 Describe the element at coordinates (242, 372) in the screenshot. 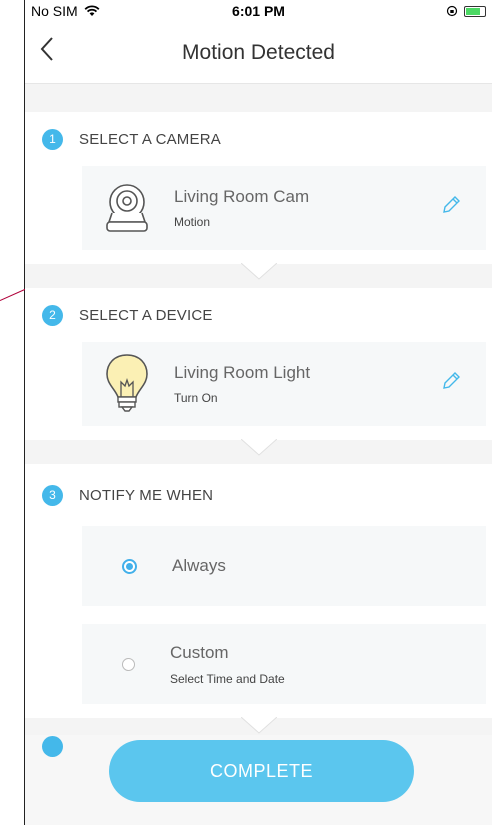

I see `device-name: Living Room Light` at that location.